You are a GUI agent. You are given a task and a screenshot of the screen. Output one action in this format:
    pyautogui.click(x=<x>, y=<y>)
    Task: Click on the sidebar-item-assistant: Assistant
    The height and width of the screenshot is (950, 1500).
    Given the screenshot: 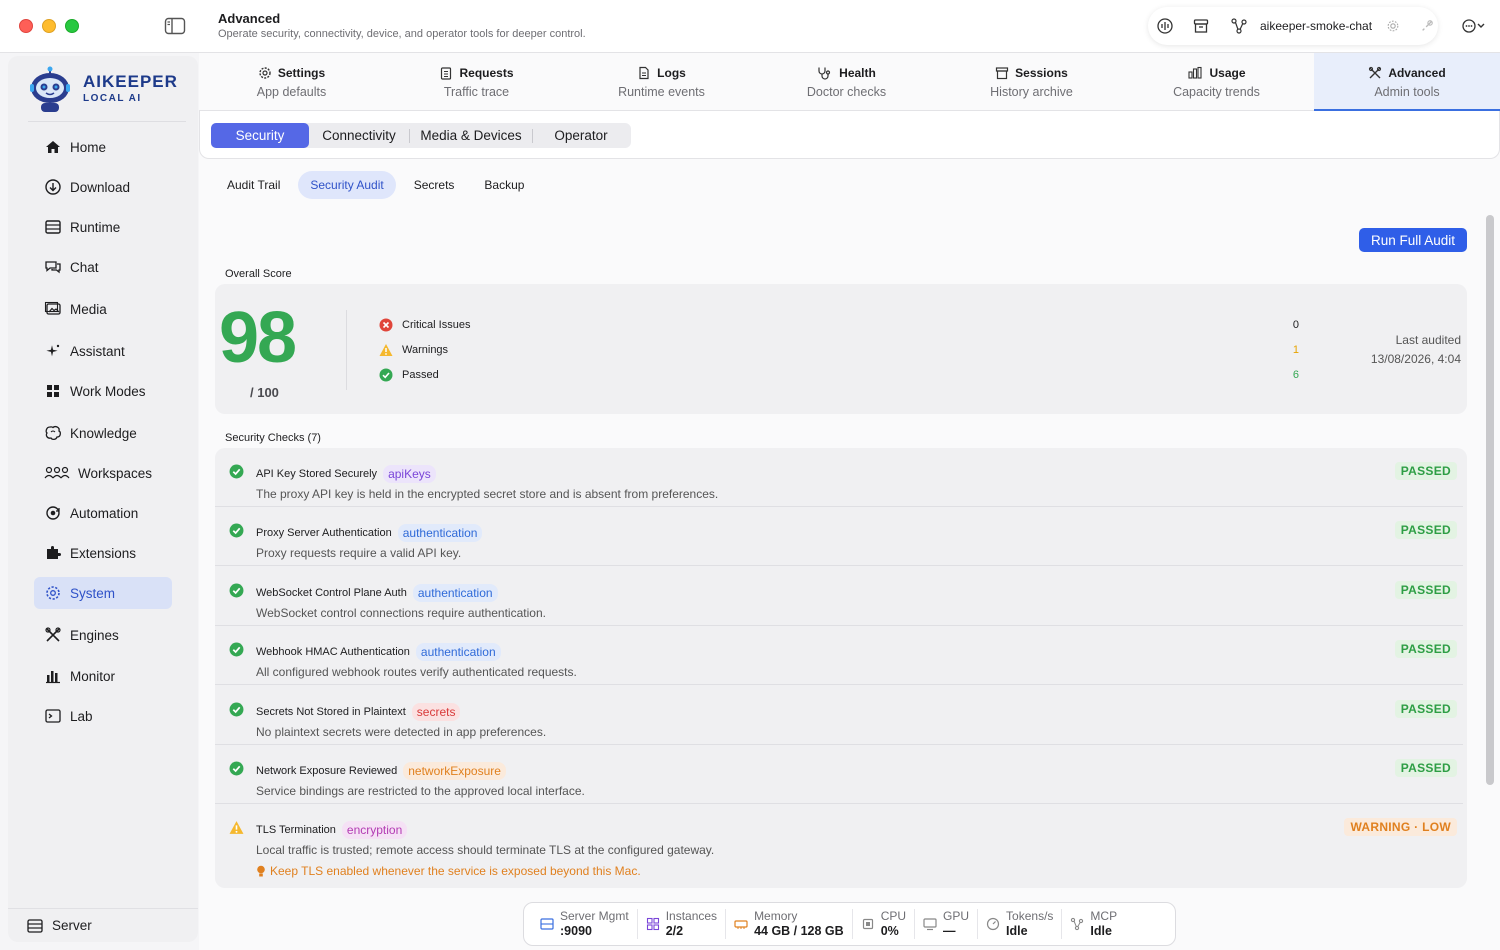 What is the action you would take?
    pyautogui.click(x=103, y=351)
    